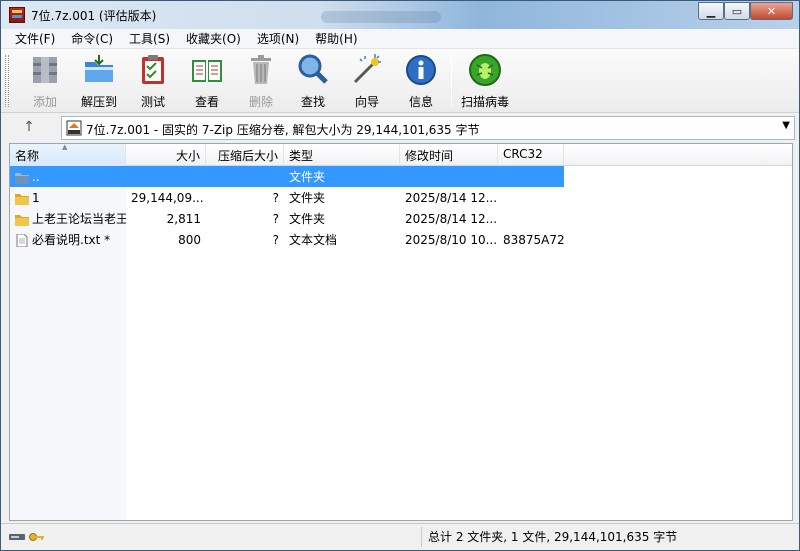 The height and width of the screenshot is (551, 800). I want to click on archive-volume-icon, so click(74, 128).